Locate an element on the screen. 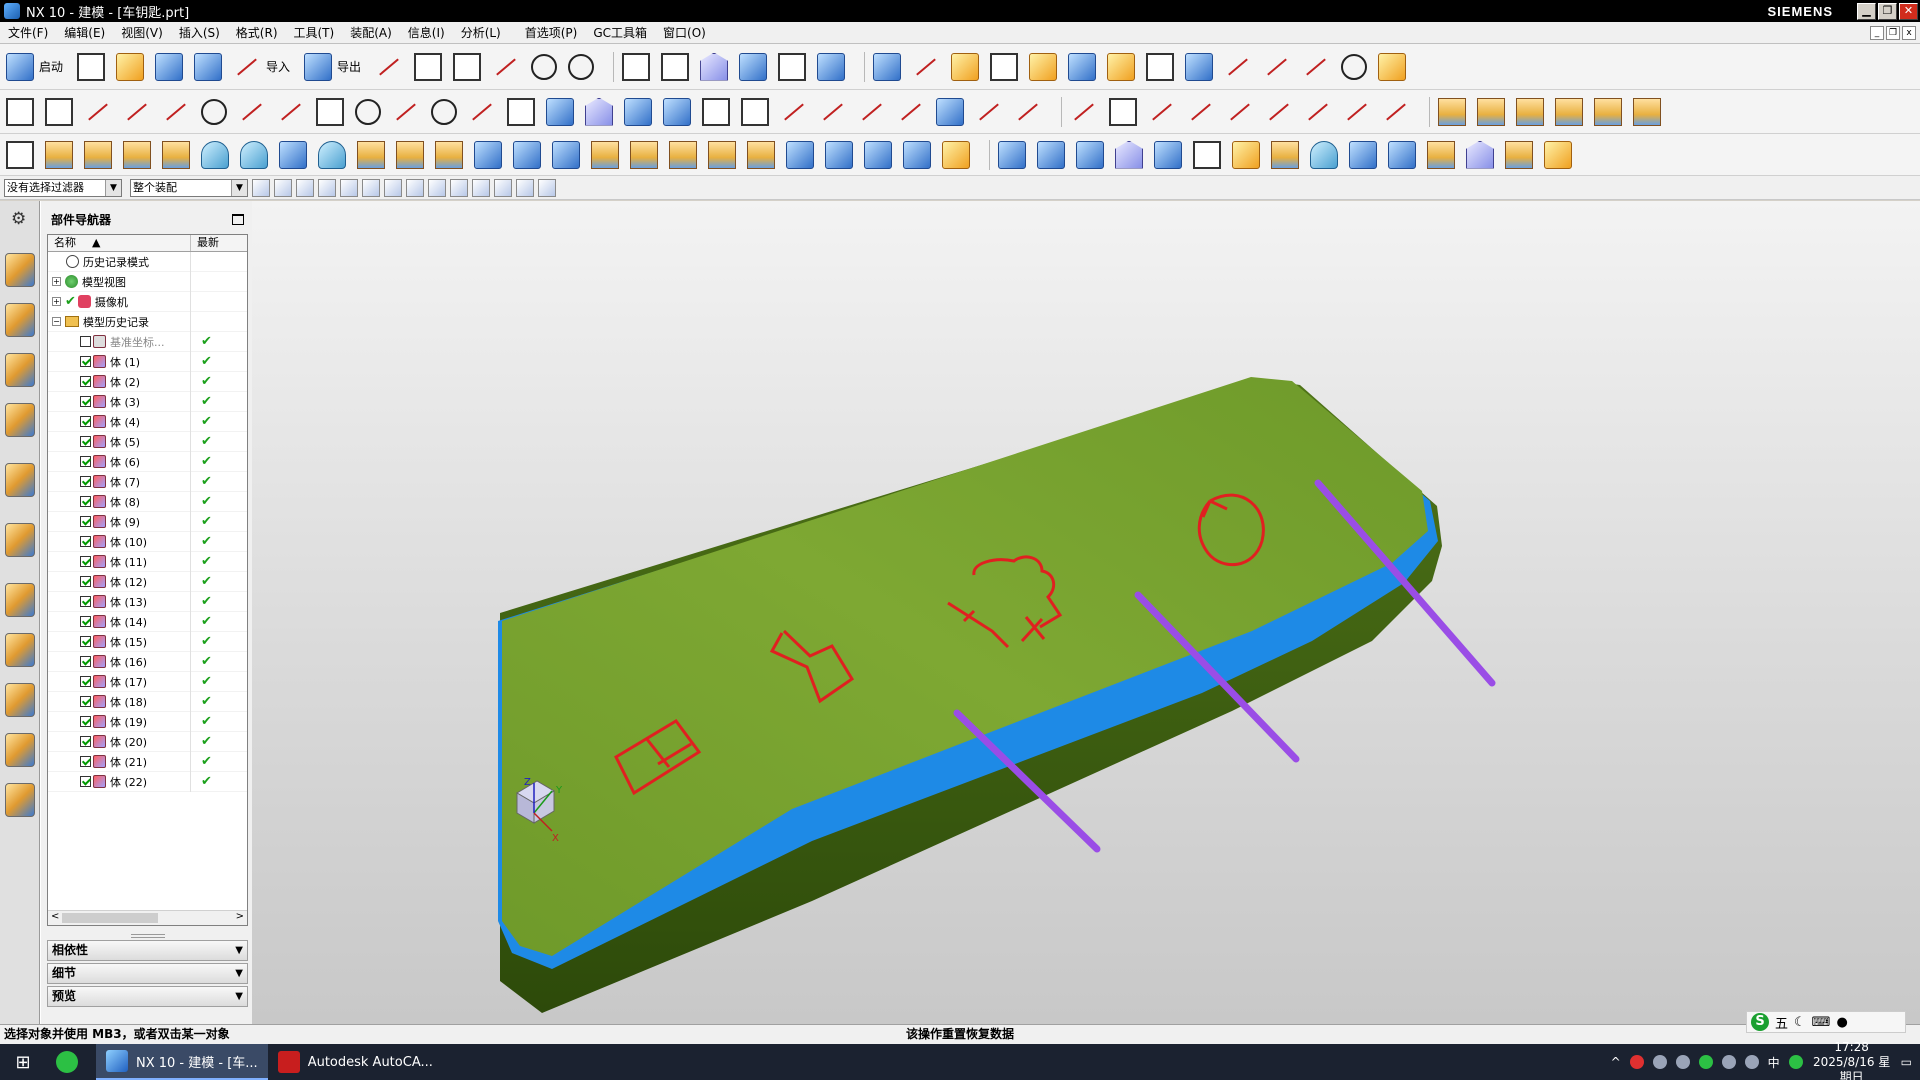  emboss-icon is located at coordinates (488, 154).